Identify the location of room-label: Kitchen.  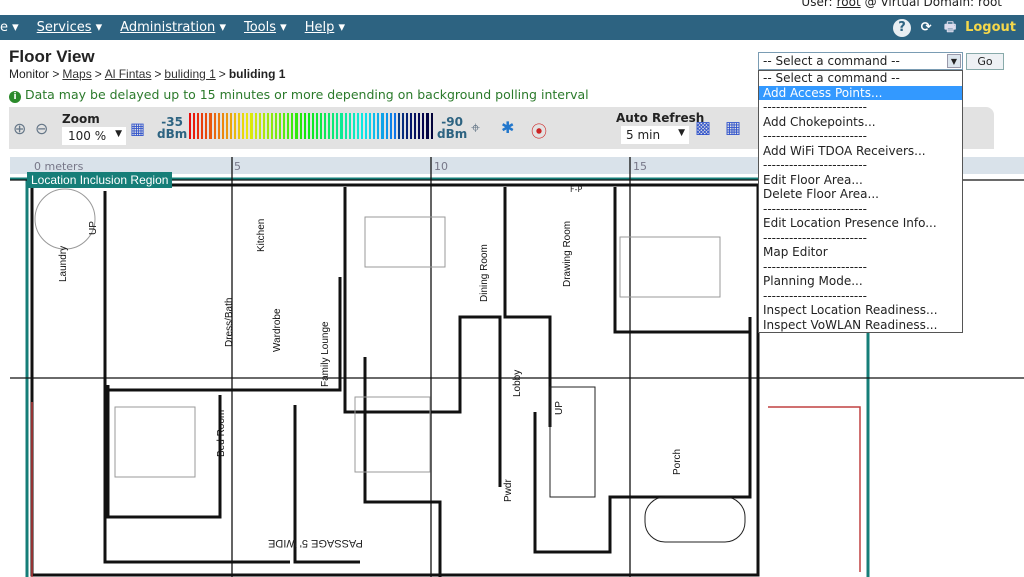
(261, 235).